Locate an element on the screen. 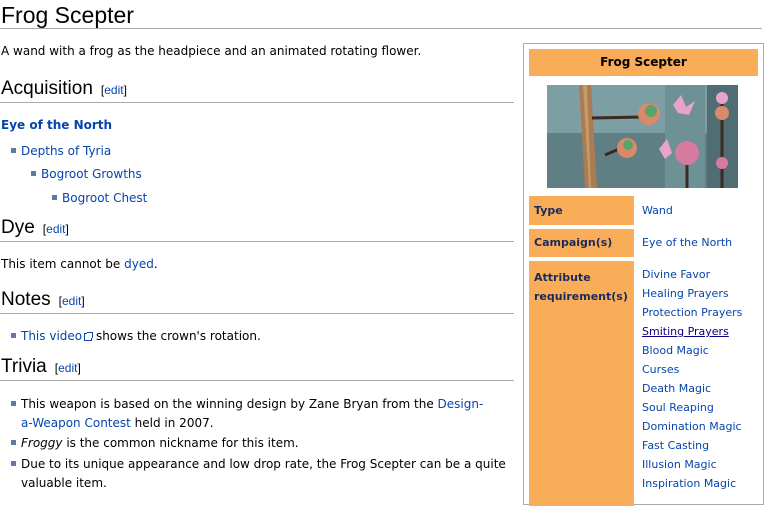 This screenshot has height=506, width=783. trivia-divider is located at coordinates (257, 380).